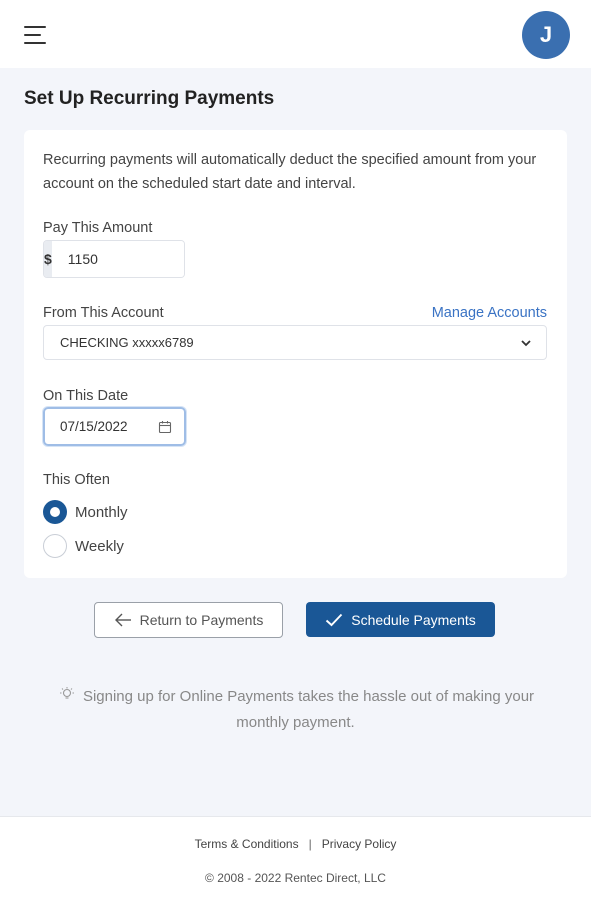 The image size is (591, 900). What do you see at coordinates (123, 620) in the screenshot?
I see `arrow-left-icon` at bounding box center [123, 620].